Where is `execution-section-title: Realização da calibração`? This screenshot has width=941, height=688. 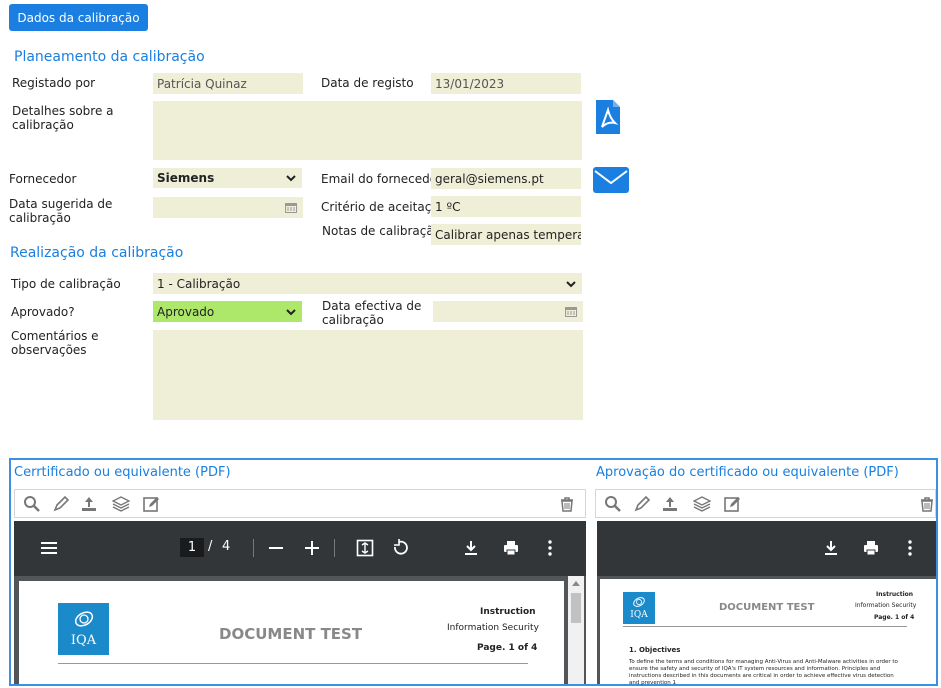 execution-section-title: Realização da calibração is located at coordinates (97, 253).